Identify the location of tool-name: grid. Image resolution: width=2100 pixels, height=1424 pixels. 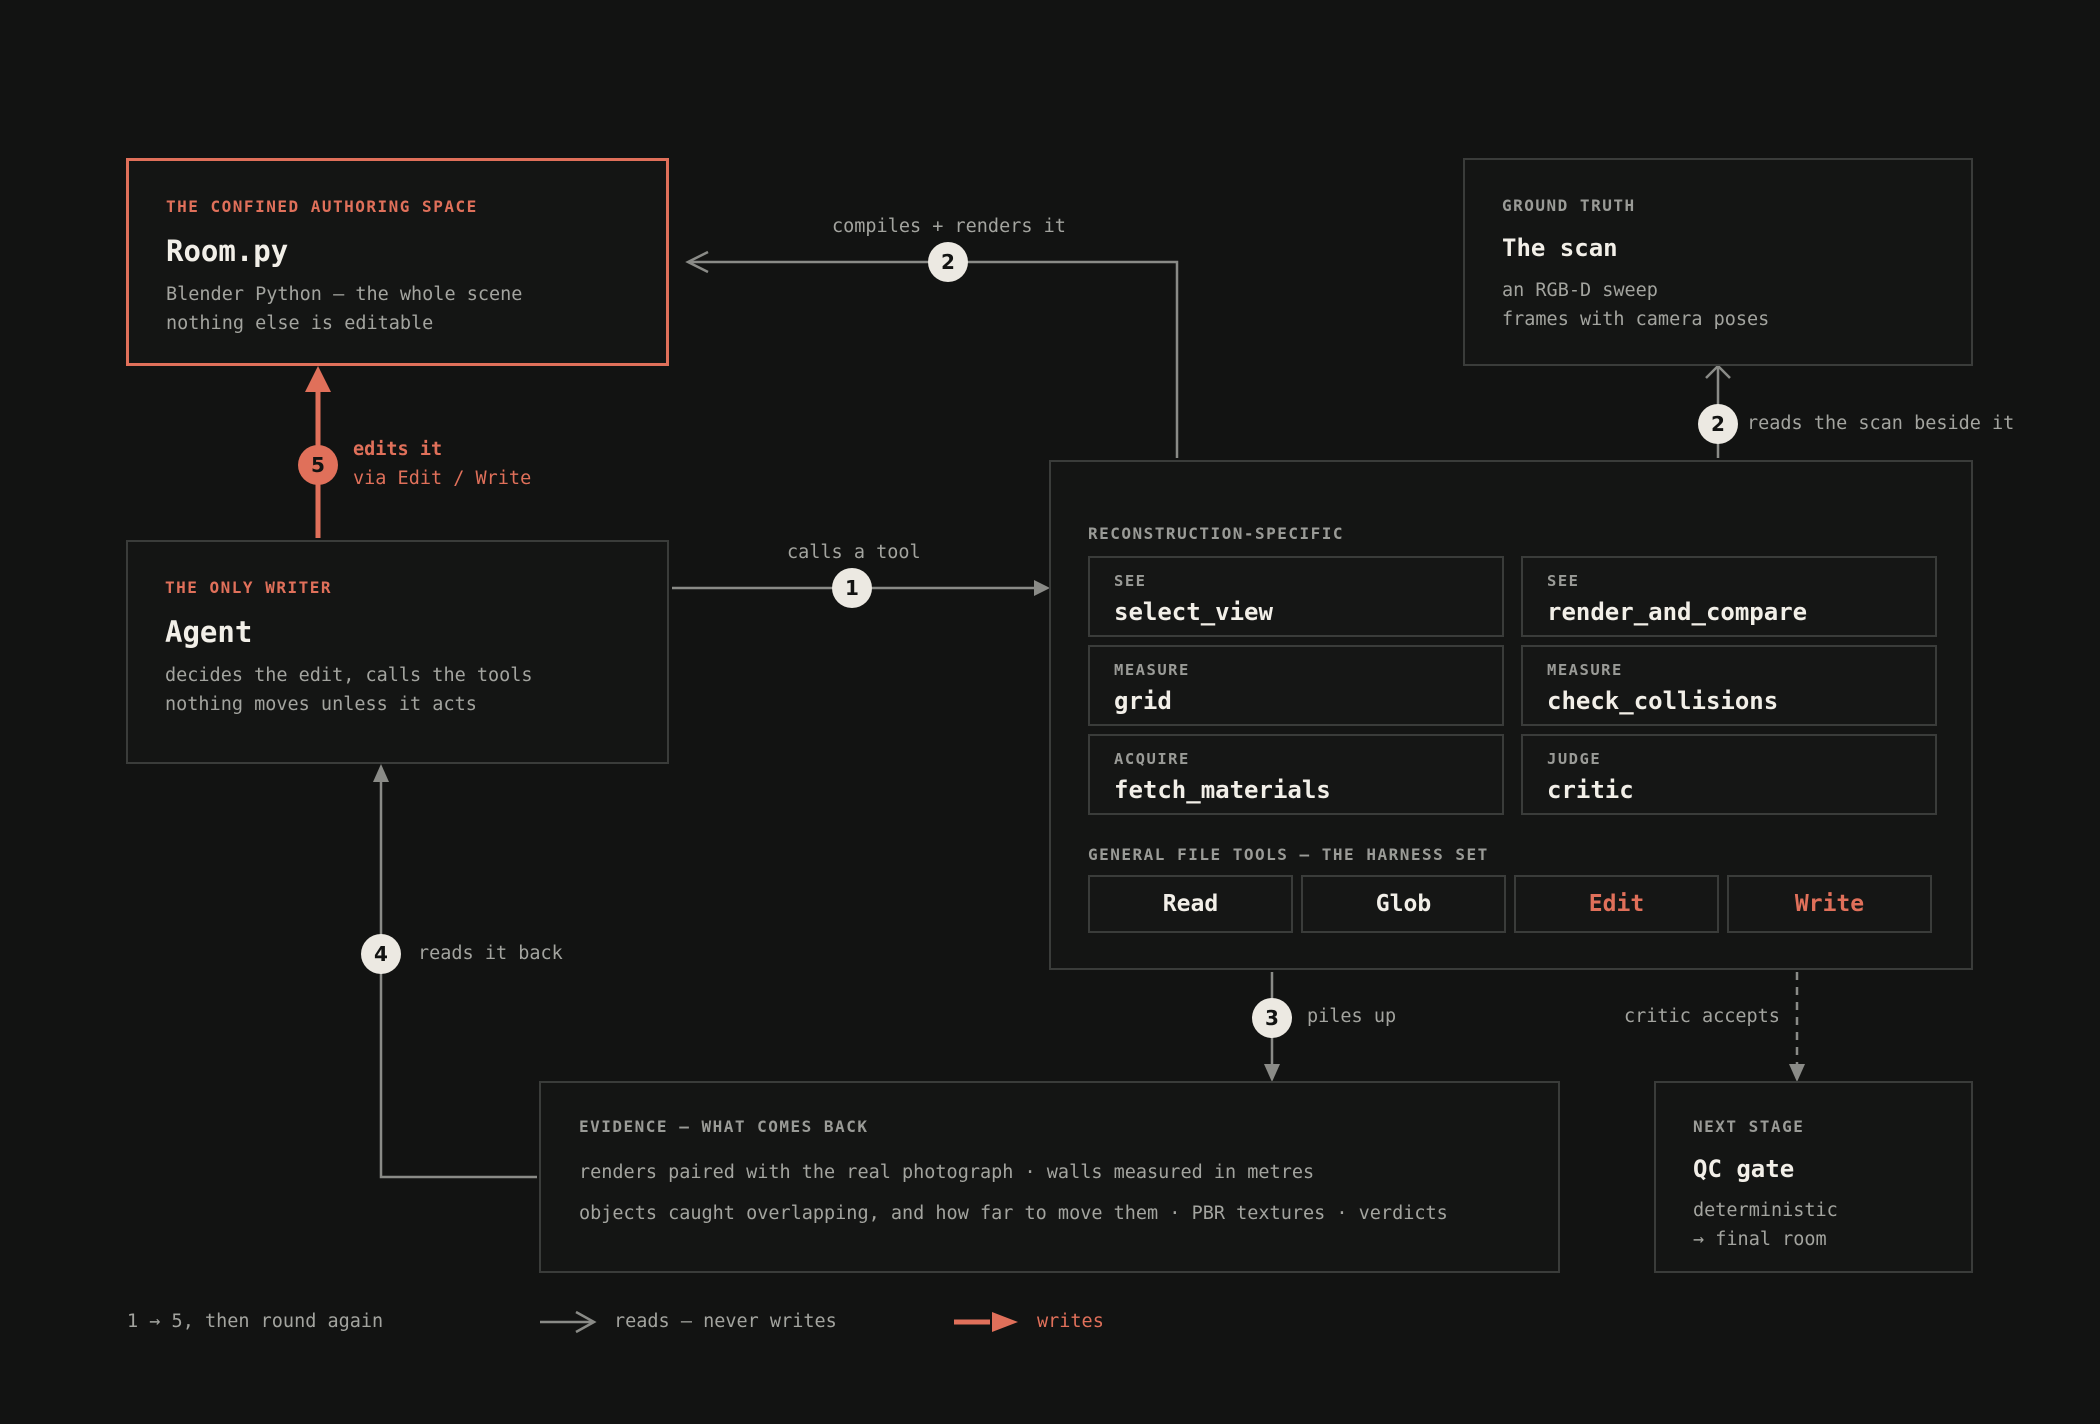
(1143, 701).